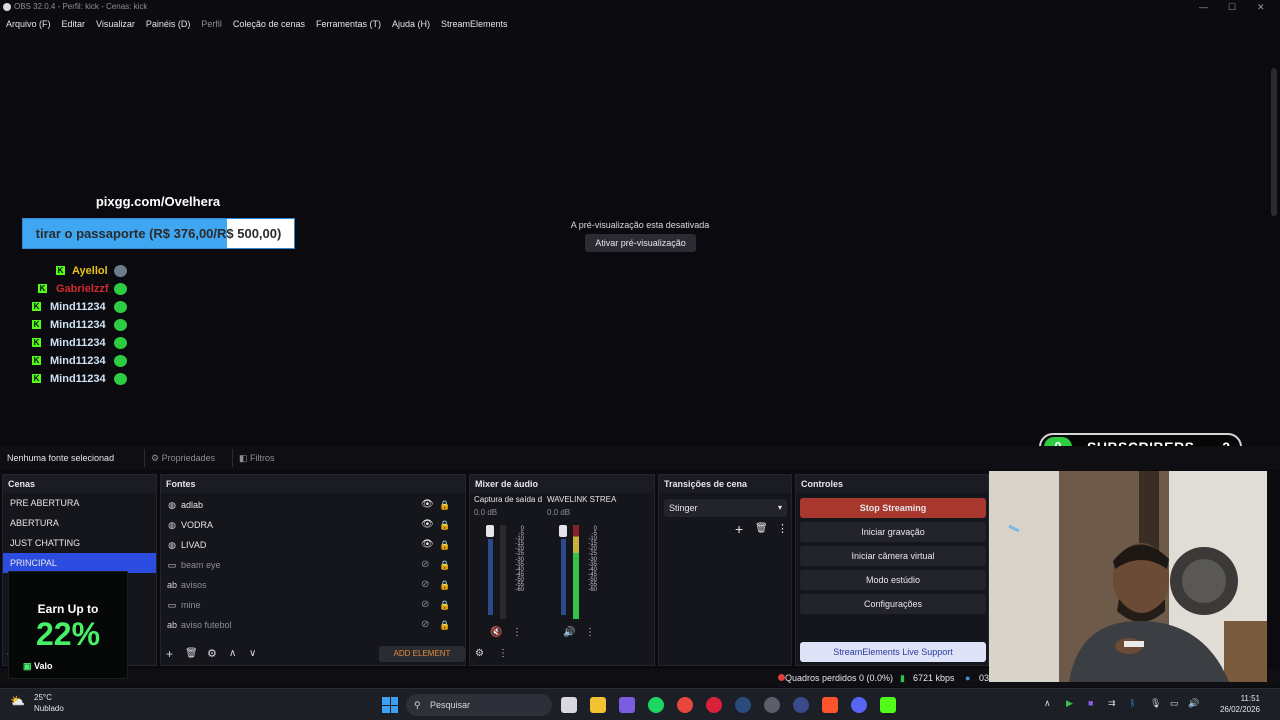 The height and width of the screenshot is (720, 1280). What do you see at coordinates (211, 24) in the screenshot?
I see `menu-perfil: Perfil` at bounding box center [211, 24].